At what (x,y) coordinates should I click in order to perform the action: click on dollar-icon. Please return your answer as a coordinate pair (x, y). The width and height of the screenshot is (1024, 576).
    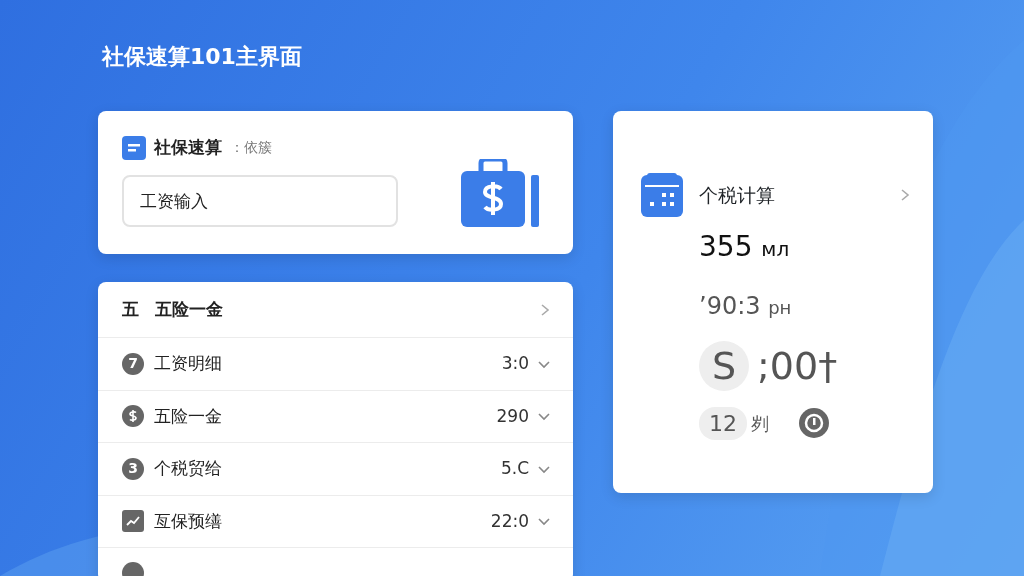
    Looking at the image, I should click on (133, 416).